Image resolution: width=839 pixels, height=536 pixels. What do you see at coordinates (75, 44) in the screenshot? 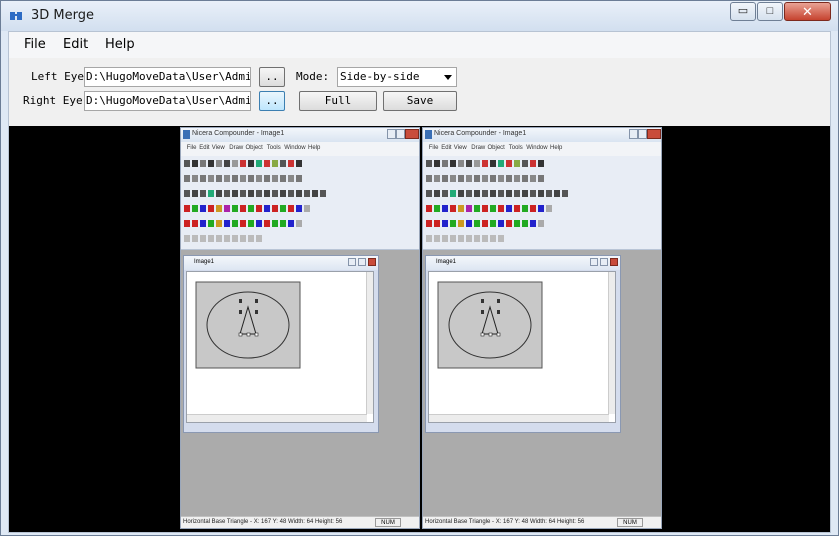
I see `menu-edit: Edit` at bounding box center [75, 44].